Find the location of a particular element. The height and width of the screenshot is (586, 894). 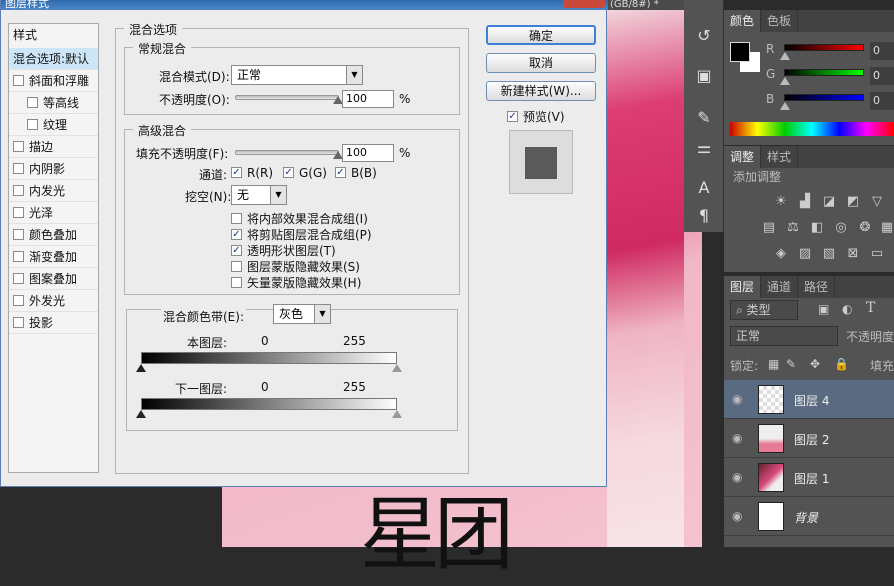

style-item: 内阴影 is located at coordinates (53, 169).